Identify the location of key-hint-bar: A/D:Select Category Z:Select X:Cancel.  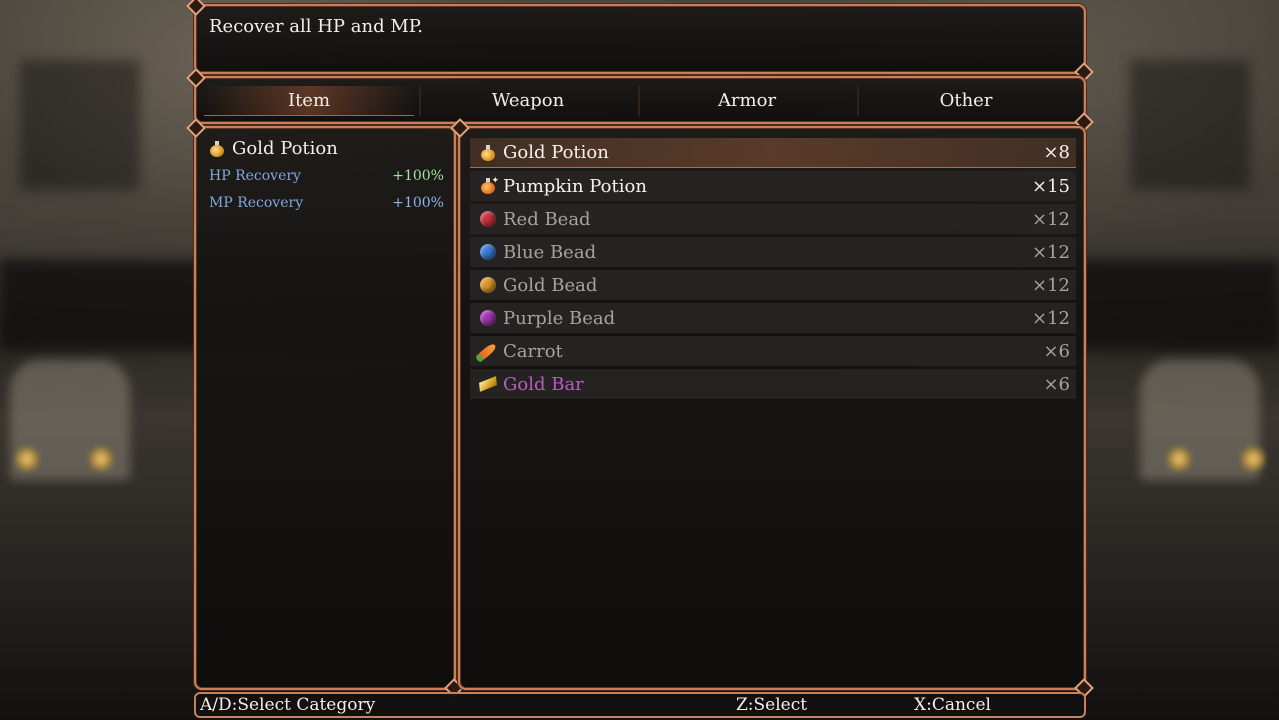
(640, 705).